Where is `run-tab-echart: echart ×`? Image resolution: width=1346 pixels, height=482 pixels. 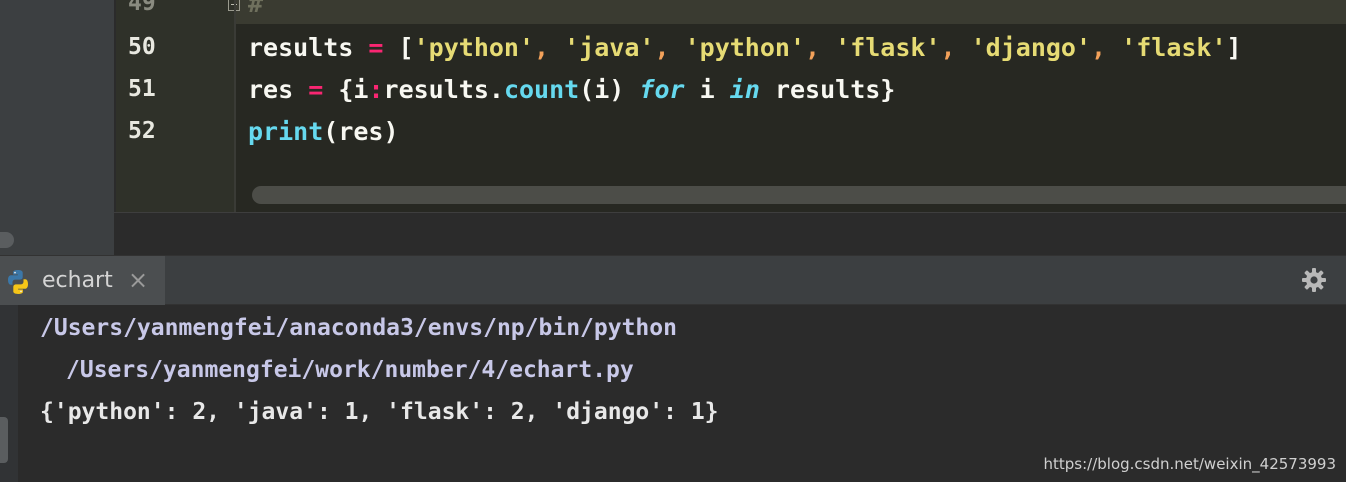 run-tab-echart: echart × is located at coordinates (82, 280).